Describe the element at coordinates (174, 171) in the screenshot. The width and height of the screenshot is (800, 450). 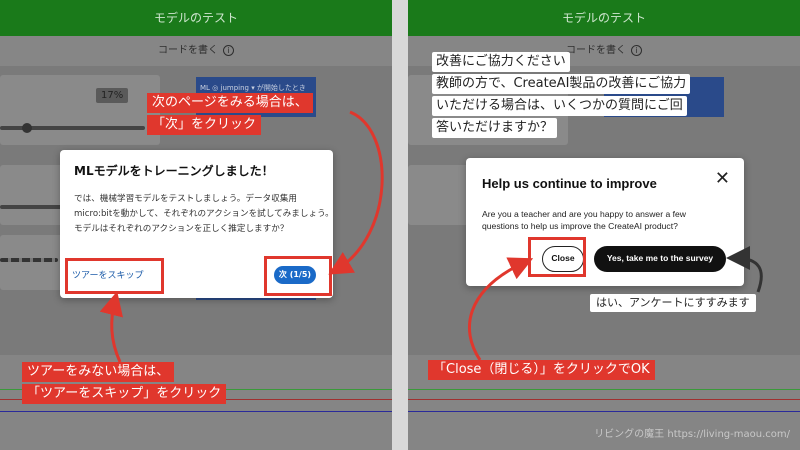
I see `dialog-title: MLモデルをトレーニングしました！` at that location.